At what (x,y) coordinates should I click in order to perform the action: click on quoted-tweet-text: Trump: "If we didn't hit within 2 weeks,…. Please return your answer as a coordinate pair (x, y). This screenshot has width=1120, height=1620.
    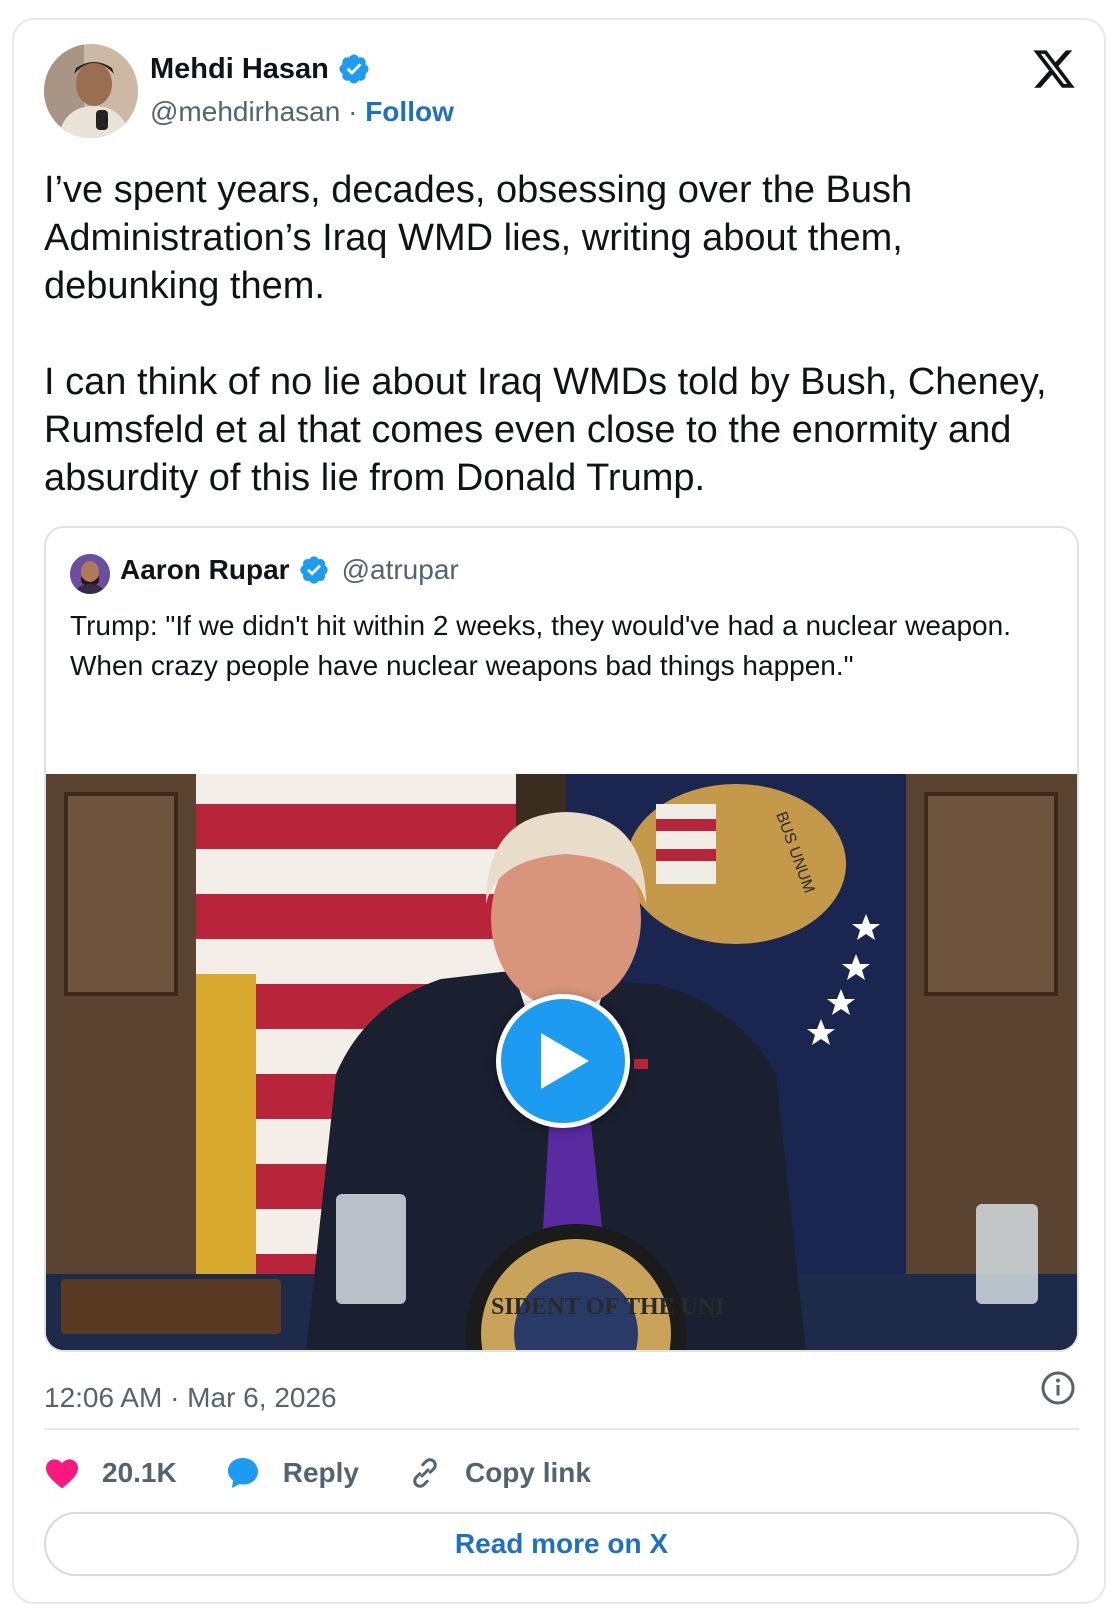
    Looking at the image, I should click on (540, 645).